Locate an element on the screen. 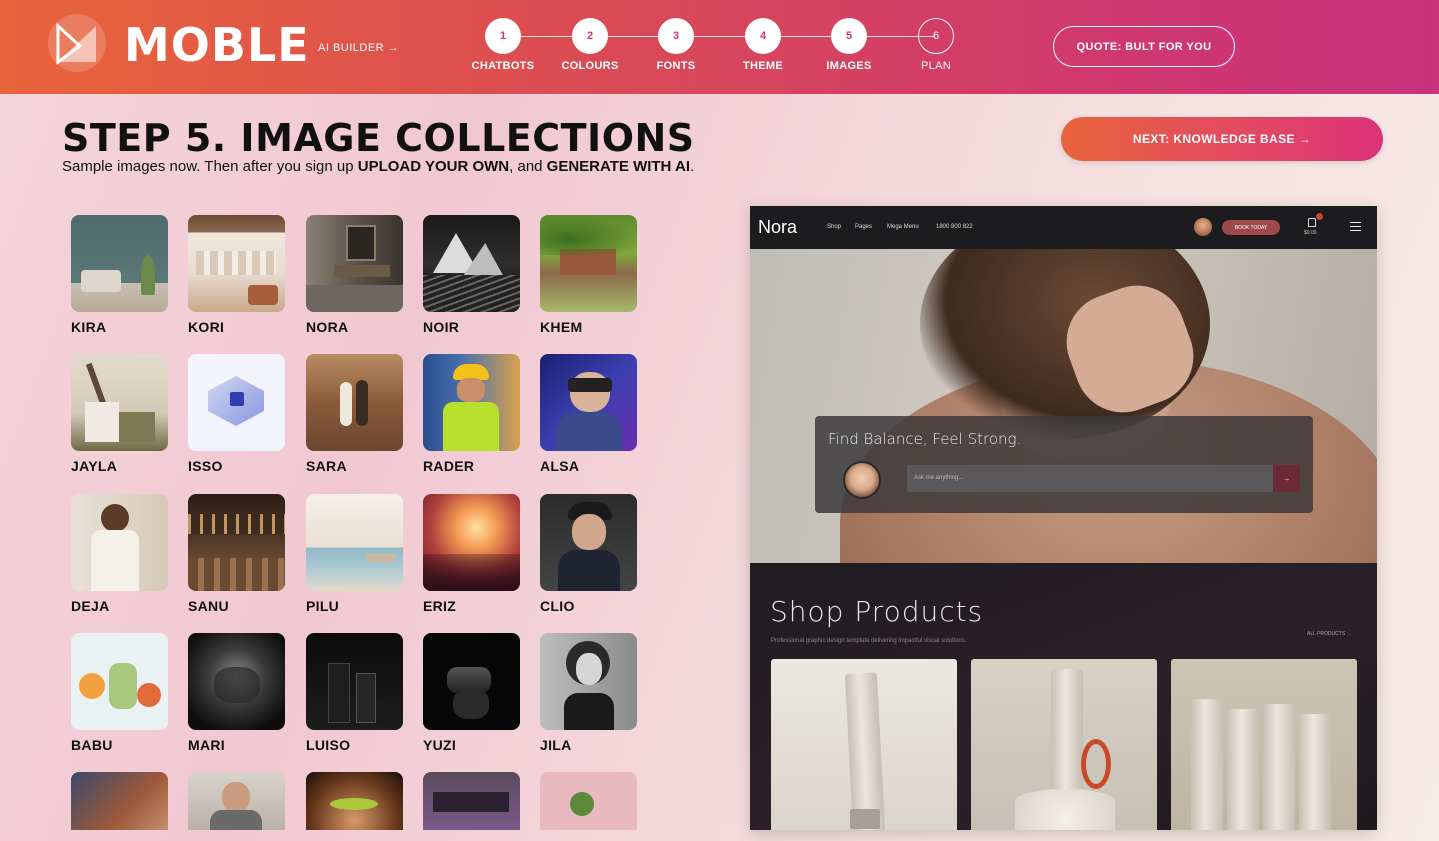  preview-nav-phone: 1800 800 822 is located at coordinates (954, 227).